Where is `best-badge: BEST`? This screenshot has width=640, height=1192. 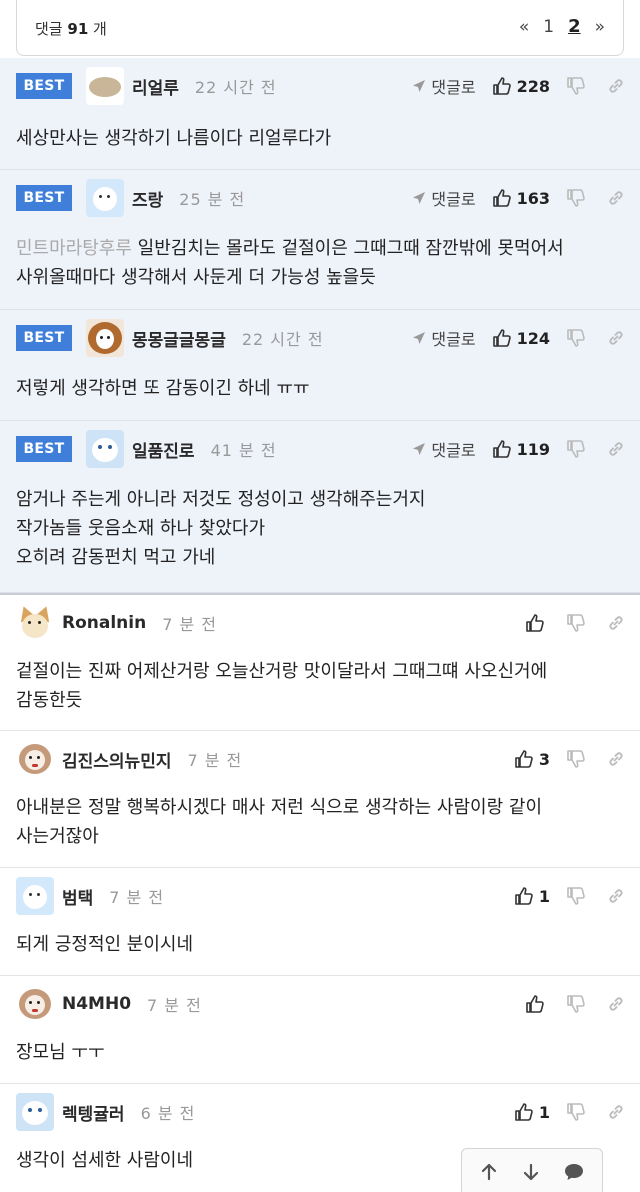
best-badge: BEST is located at coordinates (44, 338).